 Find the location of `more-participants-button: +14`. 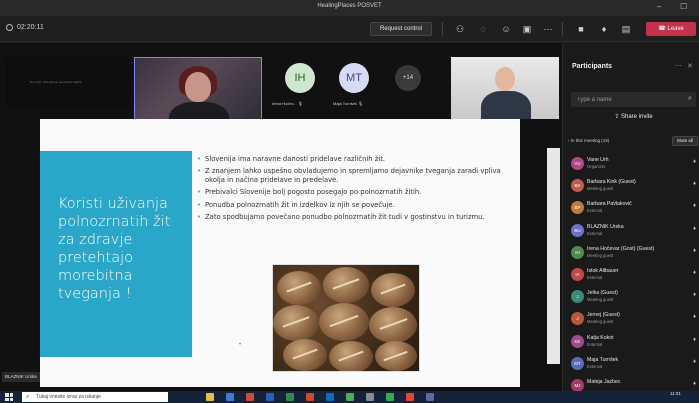

more-participants-button: +14 is located at coordinates (408, 78).